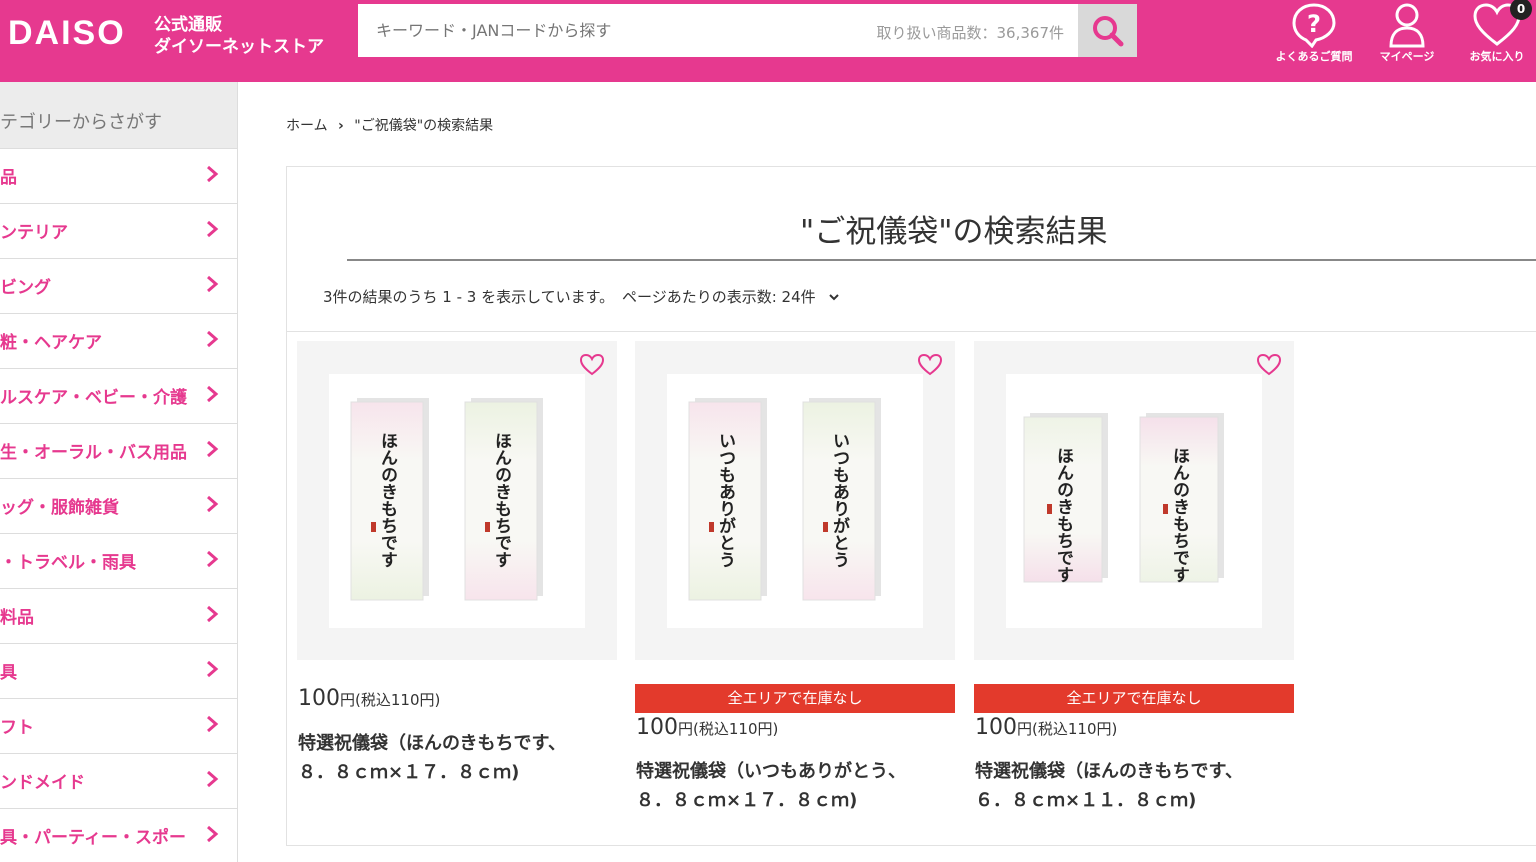 The height and width of the screenshot is (862, 1536). Describe the element at coordinates (8, 673) in the screenshot. I see `sidebar-category-label: 具` at that location.